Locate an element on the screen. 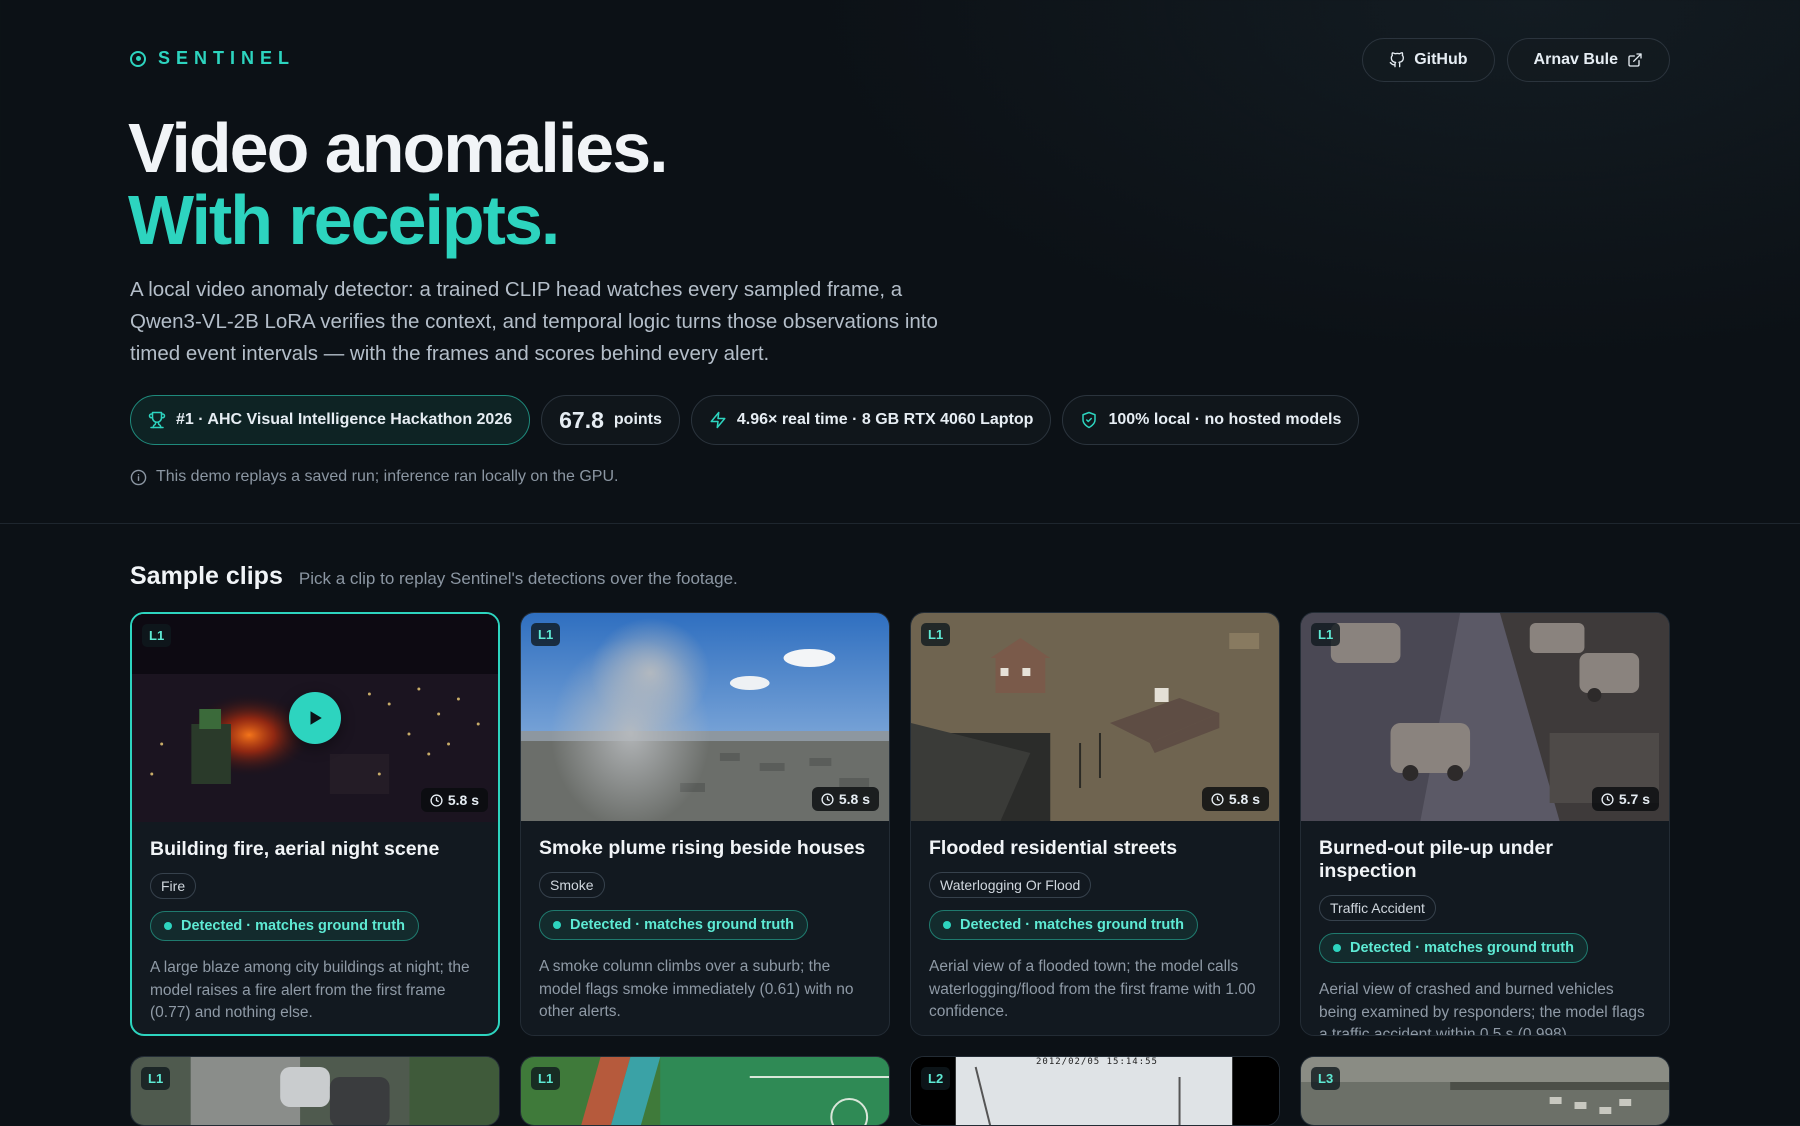 This screenshot has width=1800, height=1126. play-icon is located at coordinates (316, 718).